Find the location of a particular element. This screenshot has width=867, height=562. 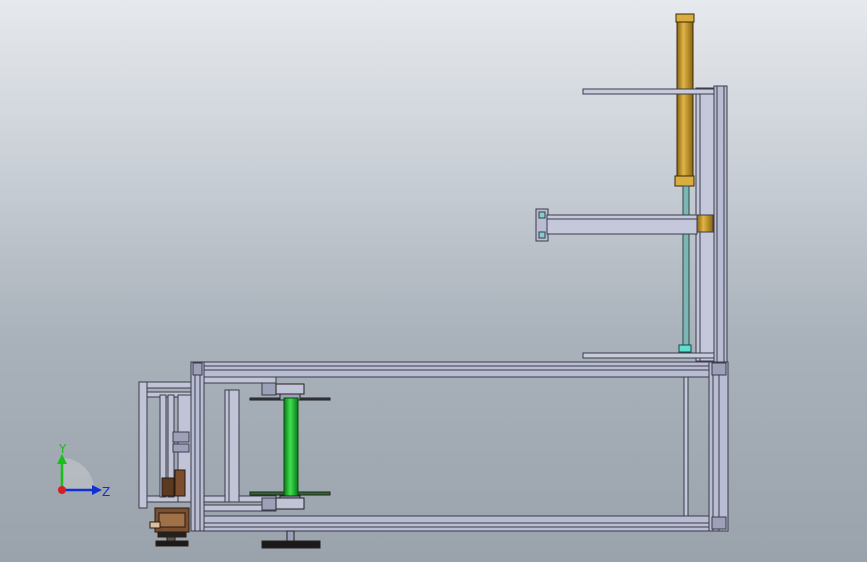

motor-assembly is located at coordinates (169, 508).